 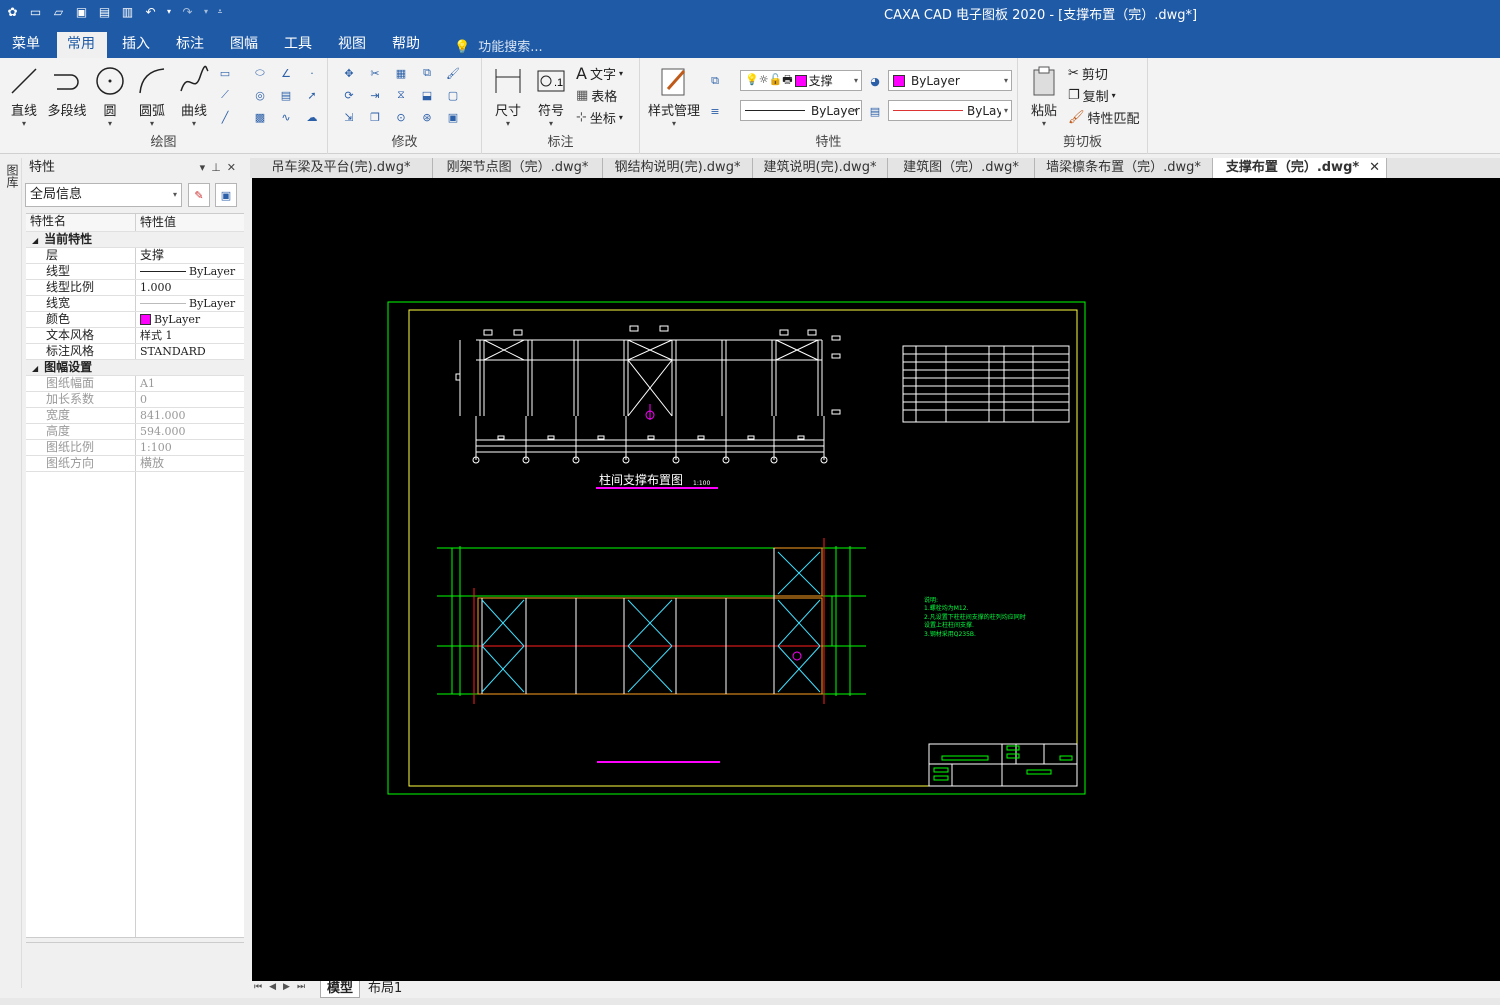 I want to click on save-icon: ▣, so click(x=81, y=11).